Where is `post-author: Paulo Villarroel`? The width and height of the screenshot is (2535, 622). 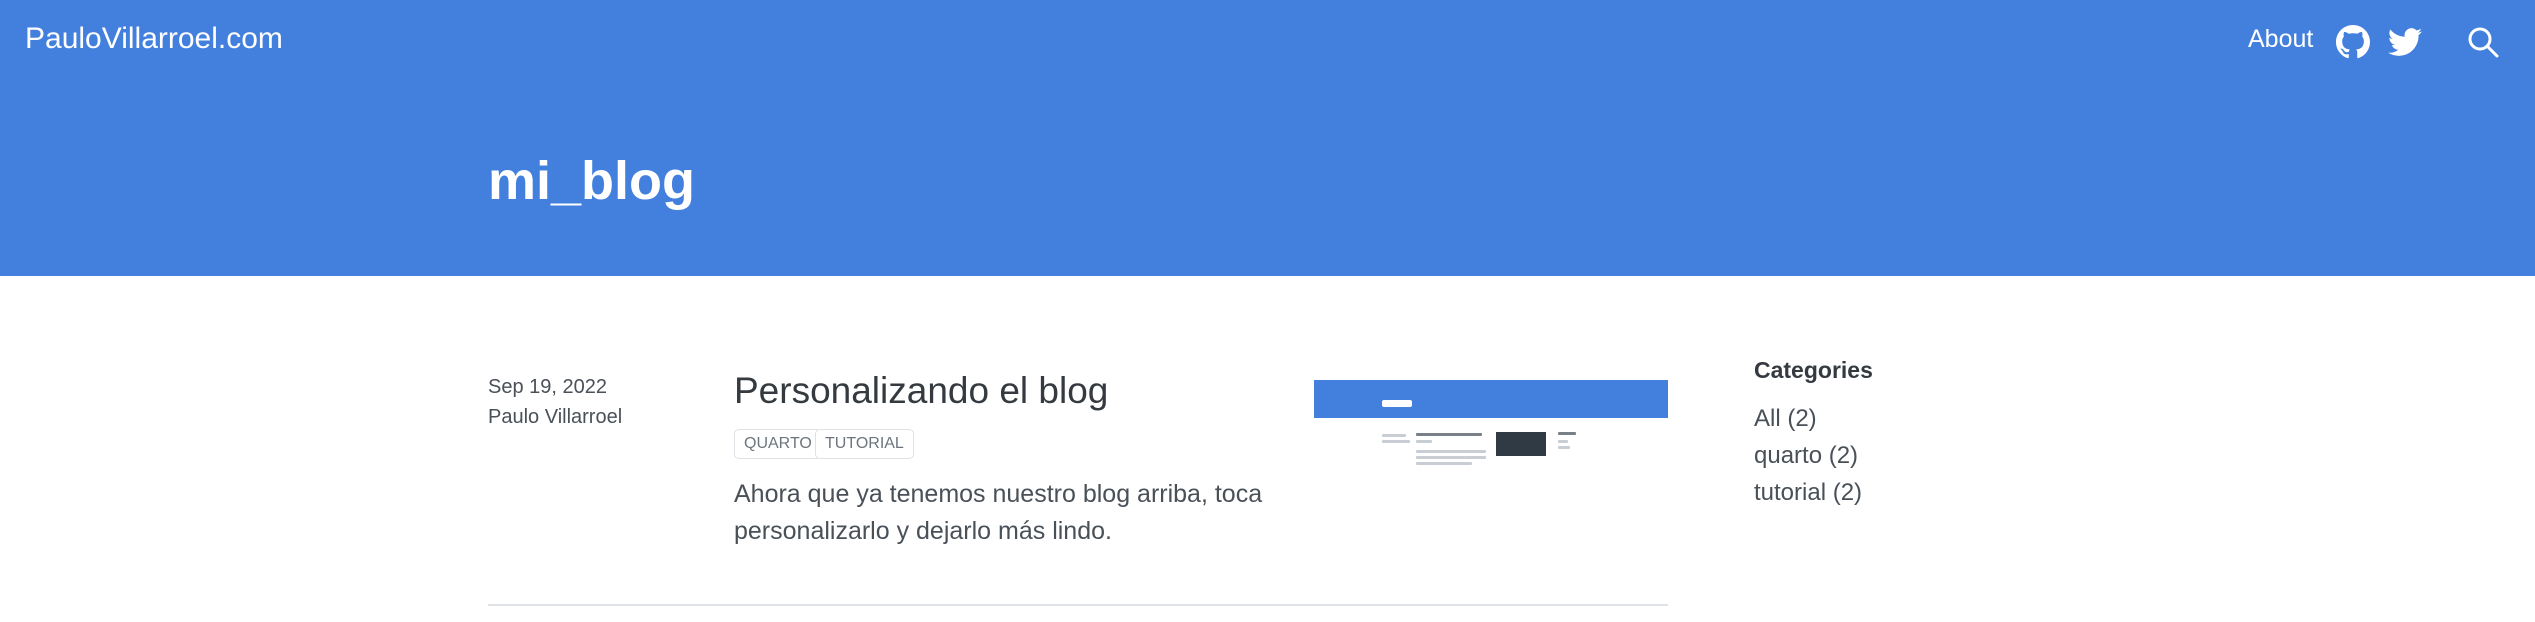 post-author: Paulo Villarroel is located at coordinates (555, 417).